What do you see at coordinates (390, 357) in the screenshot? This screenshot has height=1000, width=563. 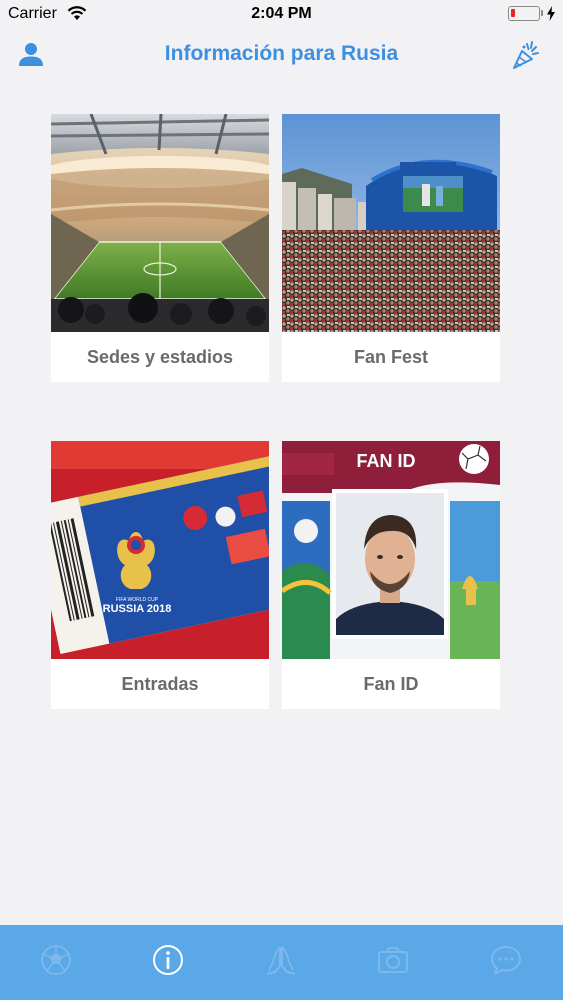 I see `card-label: Fan Fest` at bounding box center [390, 357].